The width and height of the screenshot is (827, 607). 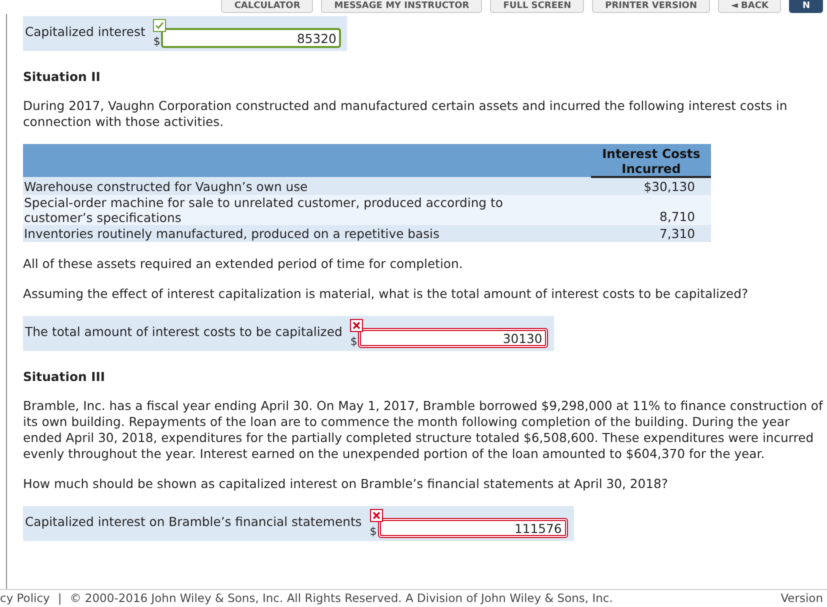 I want to click on section-heading: Situation II, so click(x=61, y=76).